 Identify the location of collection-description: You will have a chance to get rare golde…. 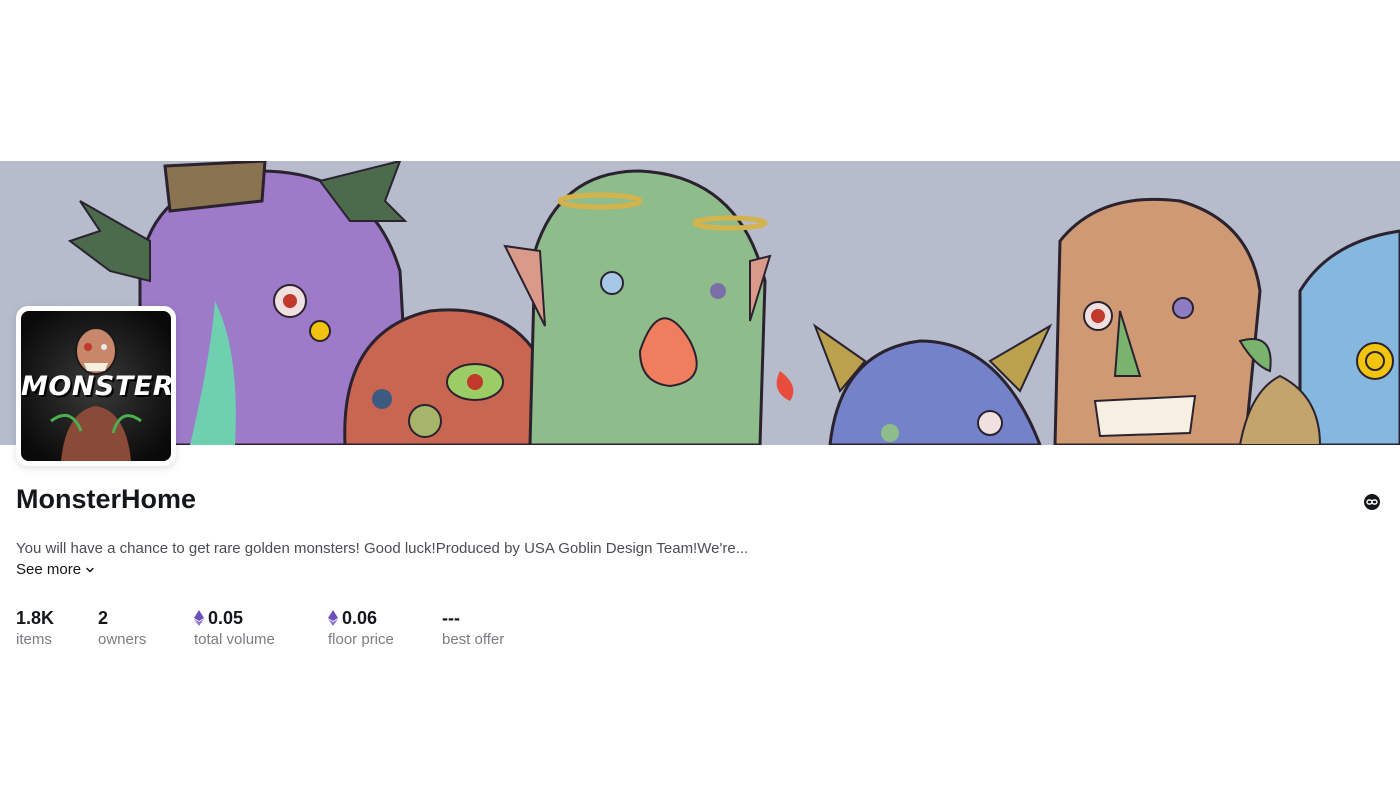
(382, 548).